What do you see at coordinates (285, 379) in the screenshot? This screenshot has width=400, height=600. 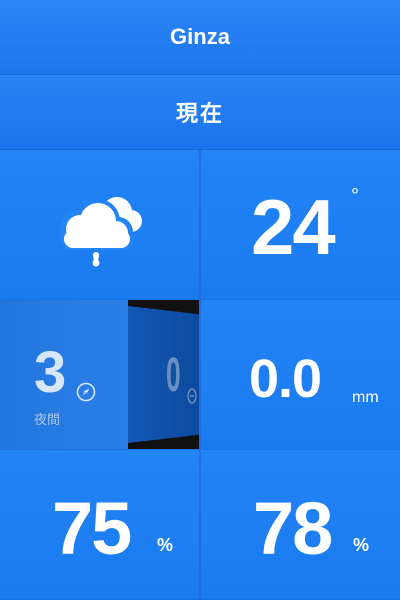 I see `rainfall-value: 0.0` at bounding box center [285, 379].